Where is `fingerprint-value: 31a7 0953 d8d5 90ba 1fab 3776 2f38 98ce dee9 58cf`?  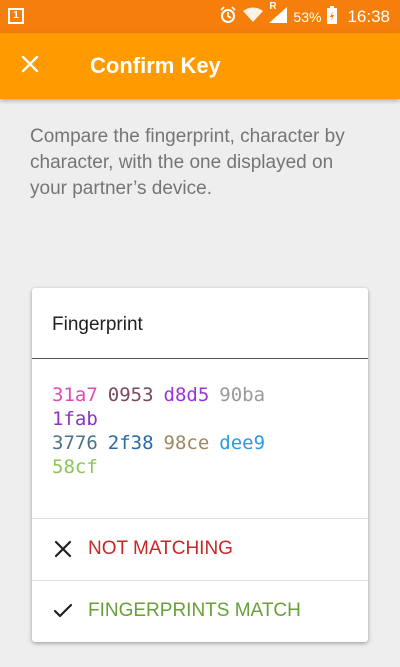 fingerprint-value: 31a7 0953 d8d5 90ba 1fab 3776 2f38 98ce dee9 58cf is located at coordinates (163, 431).